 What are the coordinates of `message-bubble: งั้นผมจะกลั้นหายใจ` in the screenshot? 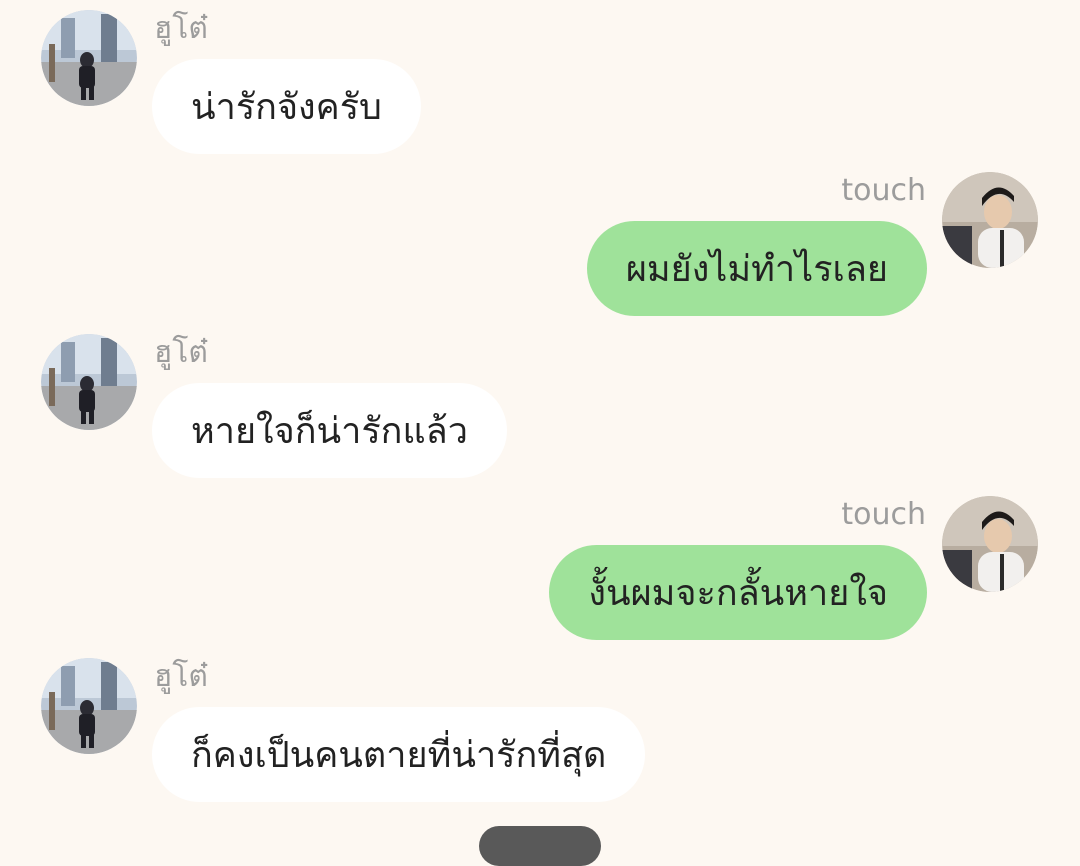 It's located at (738, 592).